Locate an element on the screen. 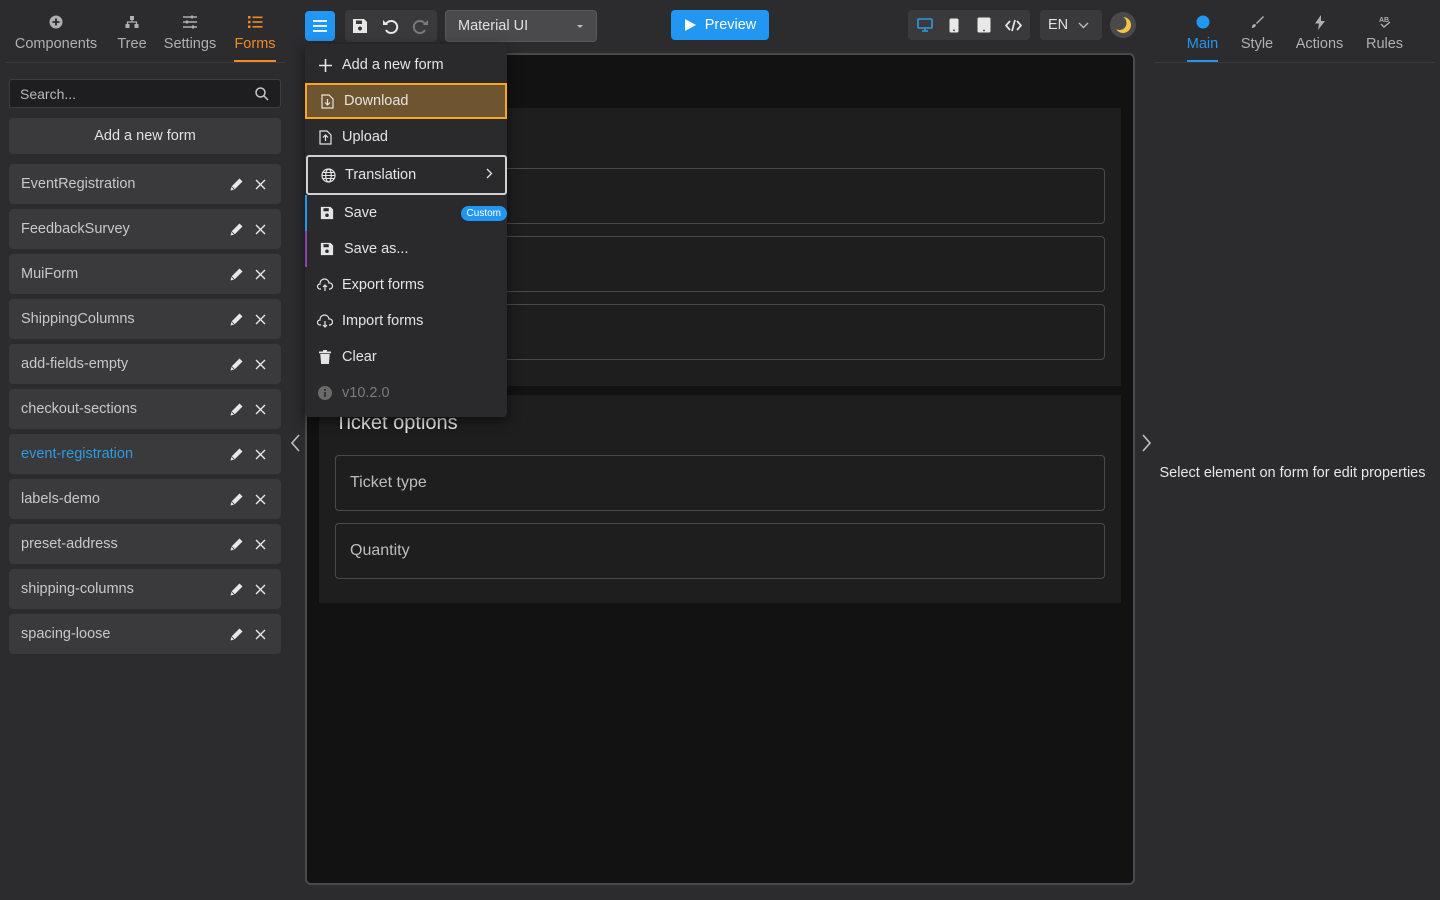  quantity-field: Quantity is located at coordinates (720, 551).